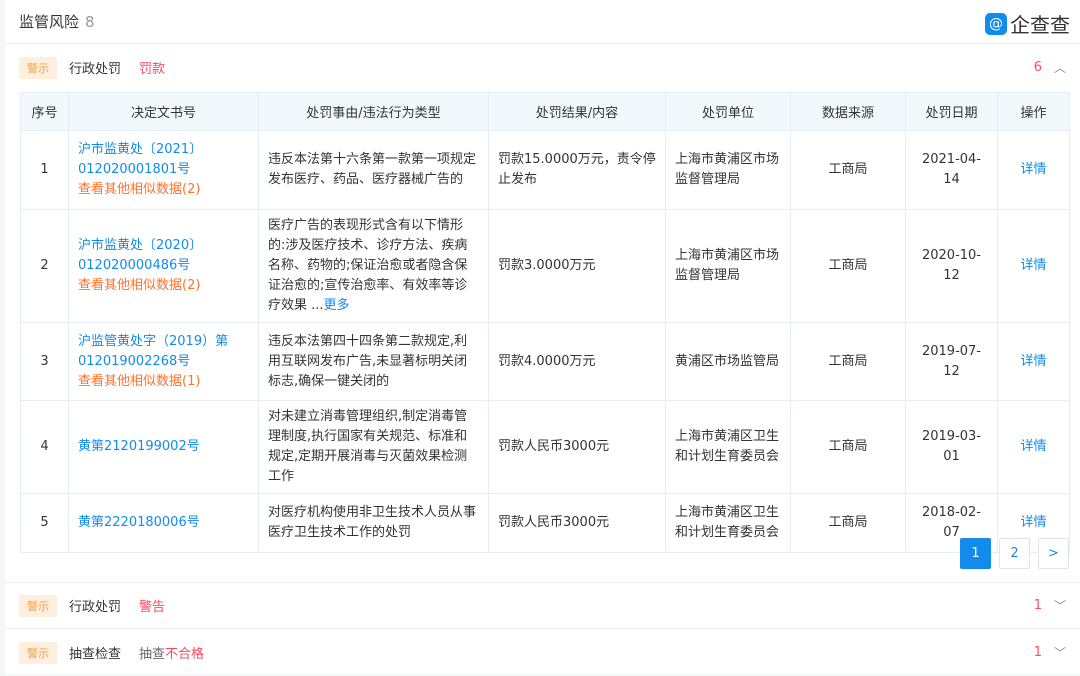 This screenshot has width=1080, height=676. I want to click on reason-cell: 违反本法第十六条第一款第一项规定发布医疗、药品、医疗器械广告的, so click(373, 170).